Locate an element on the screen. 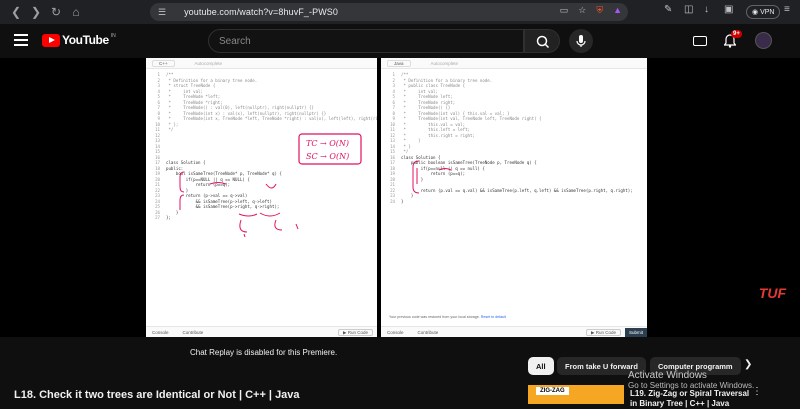 The image size is (800, 409). vpn-icon: ◉ is located at coordinates (756, 12).